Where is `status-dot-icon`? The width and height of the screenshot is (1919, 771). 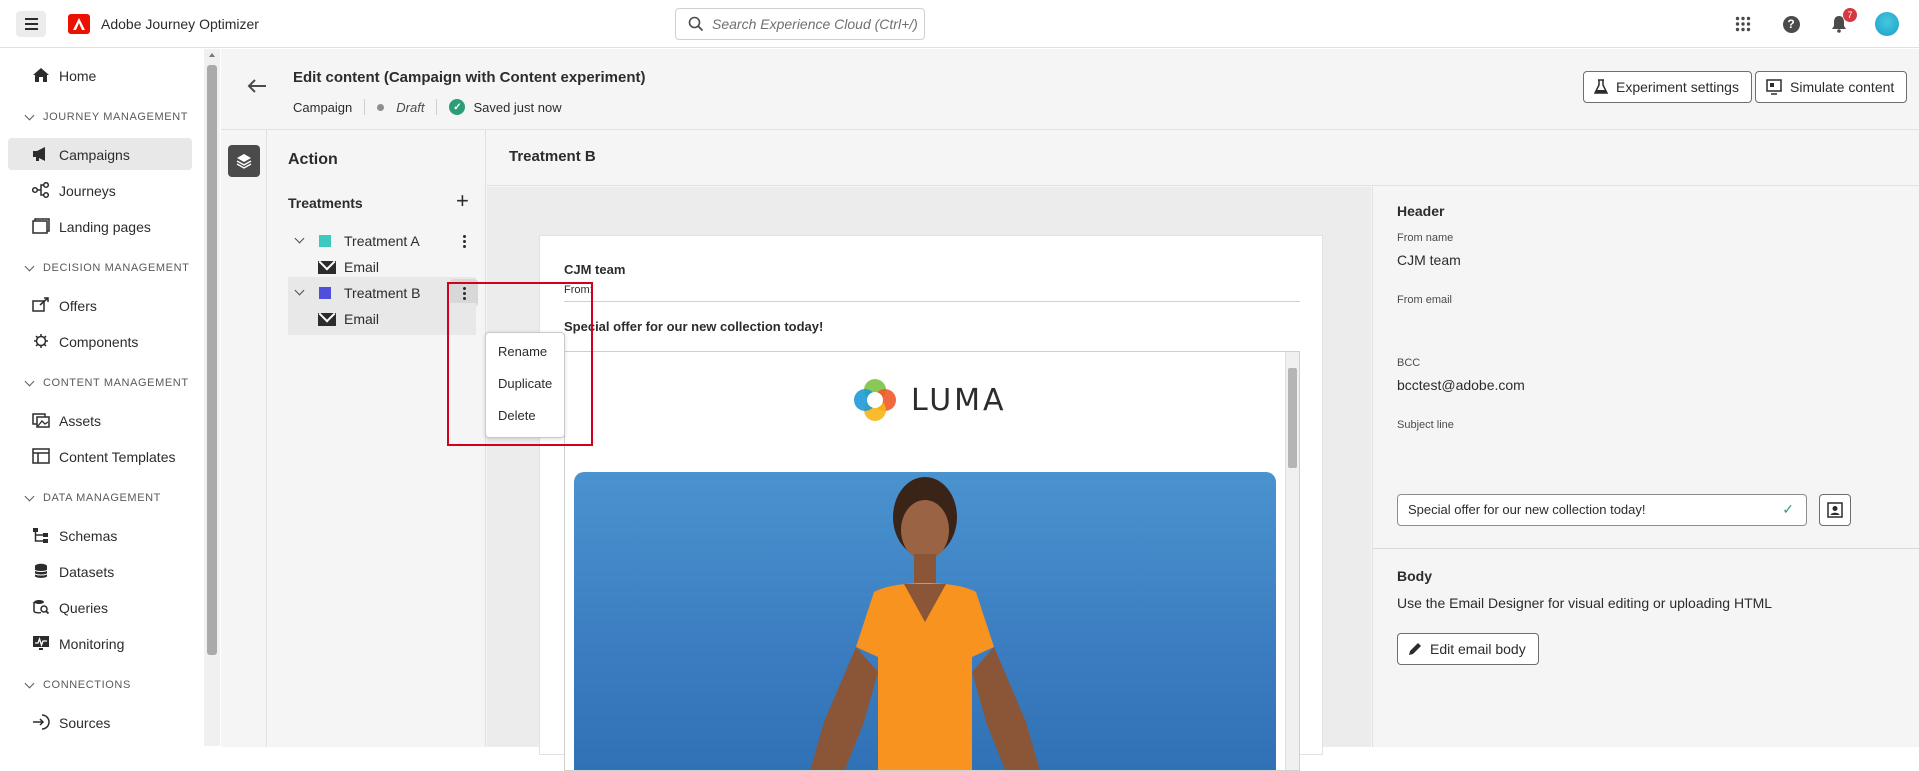
status-dot-icon is located at coordinates (381, 107).